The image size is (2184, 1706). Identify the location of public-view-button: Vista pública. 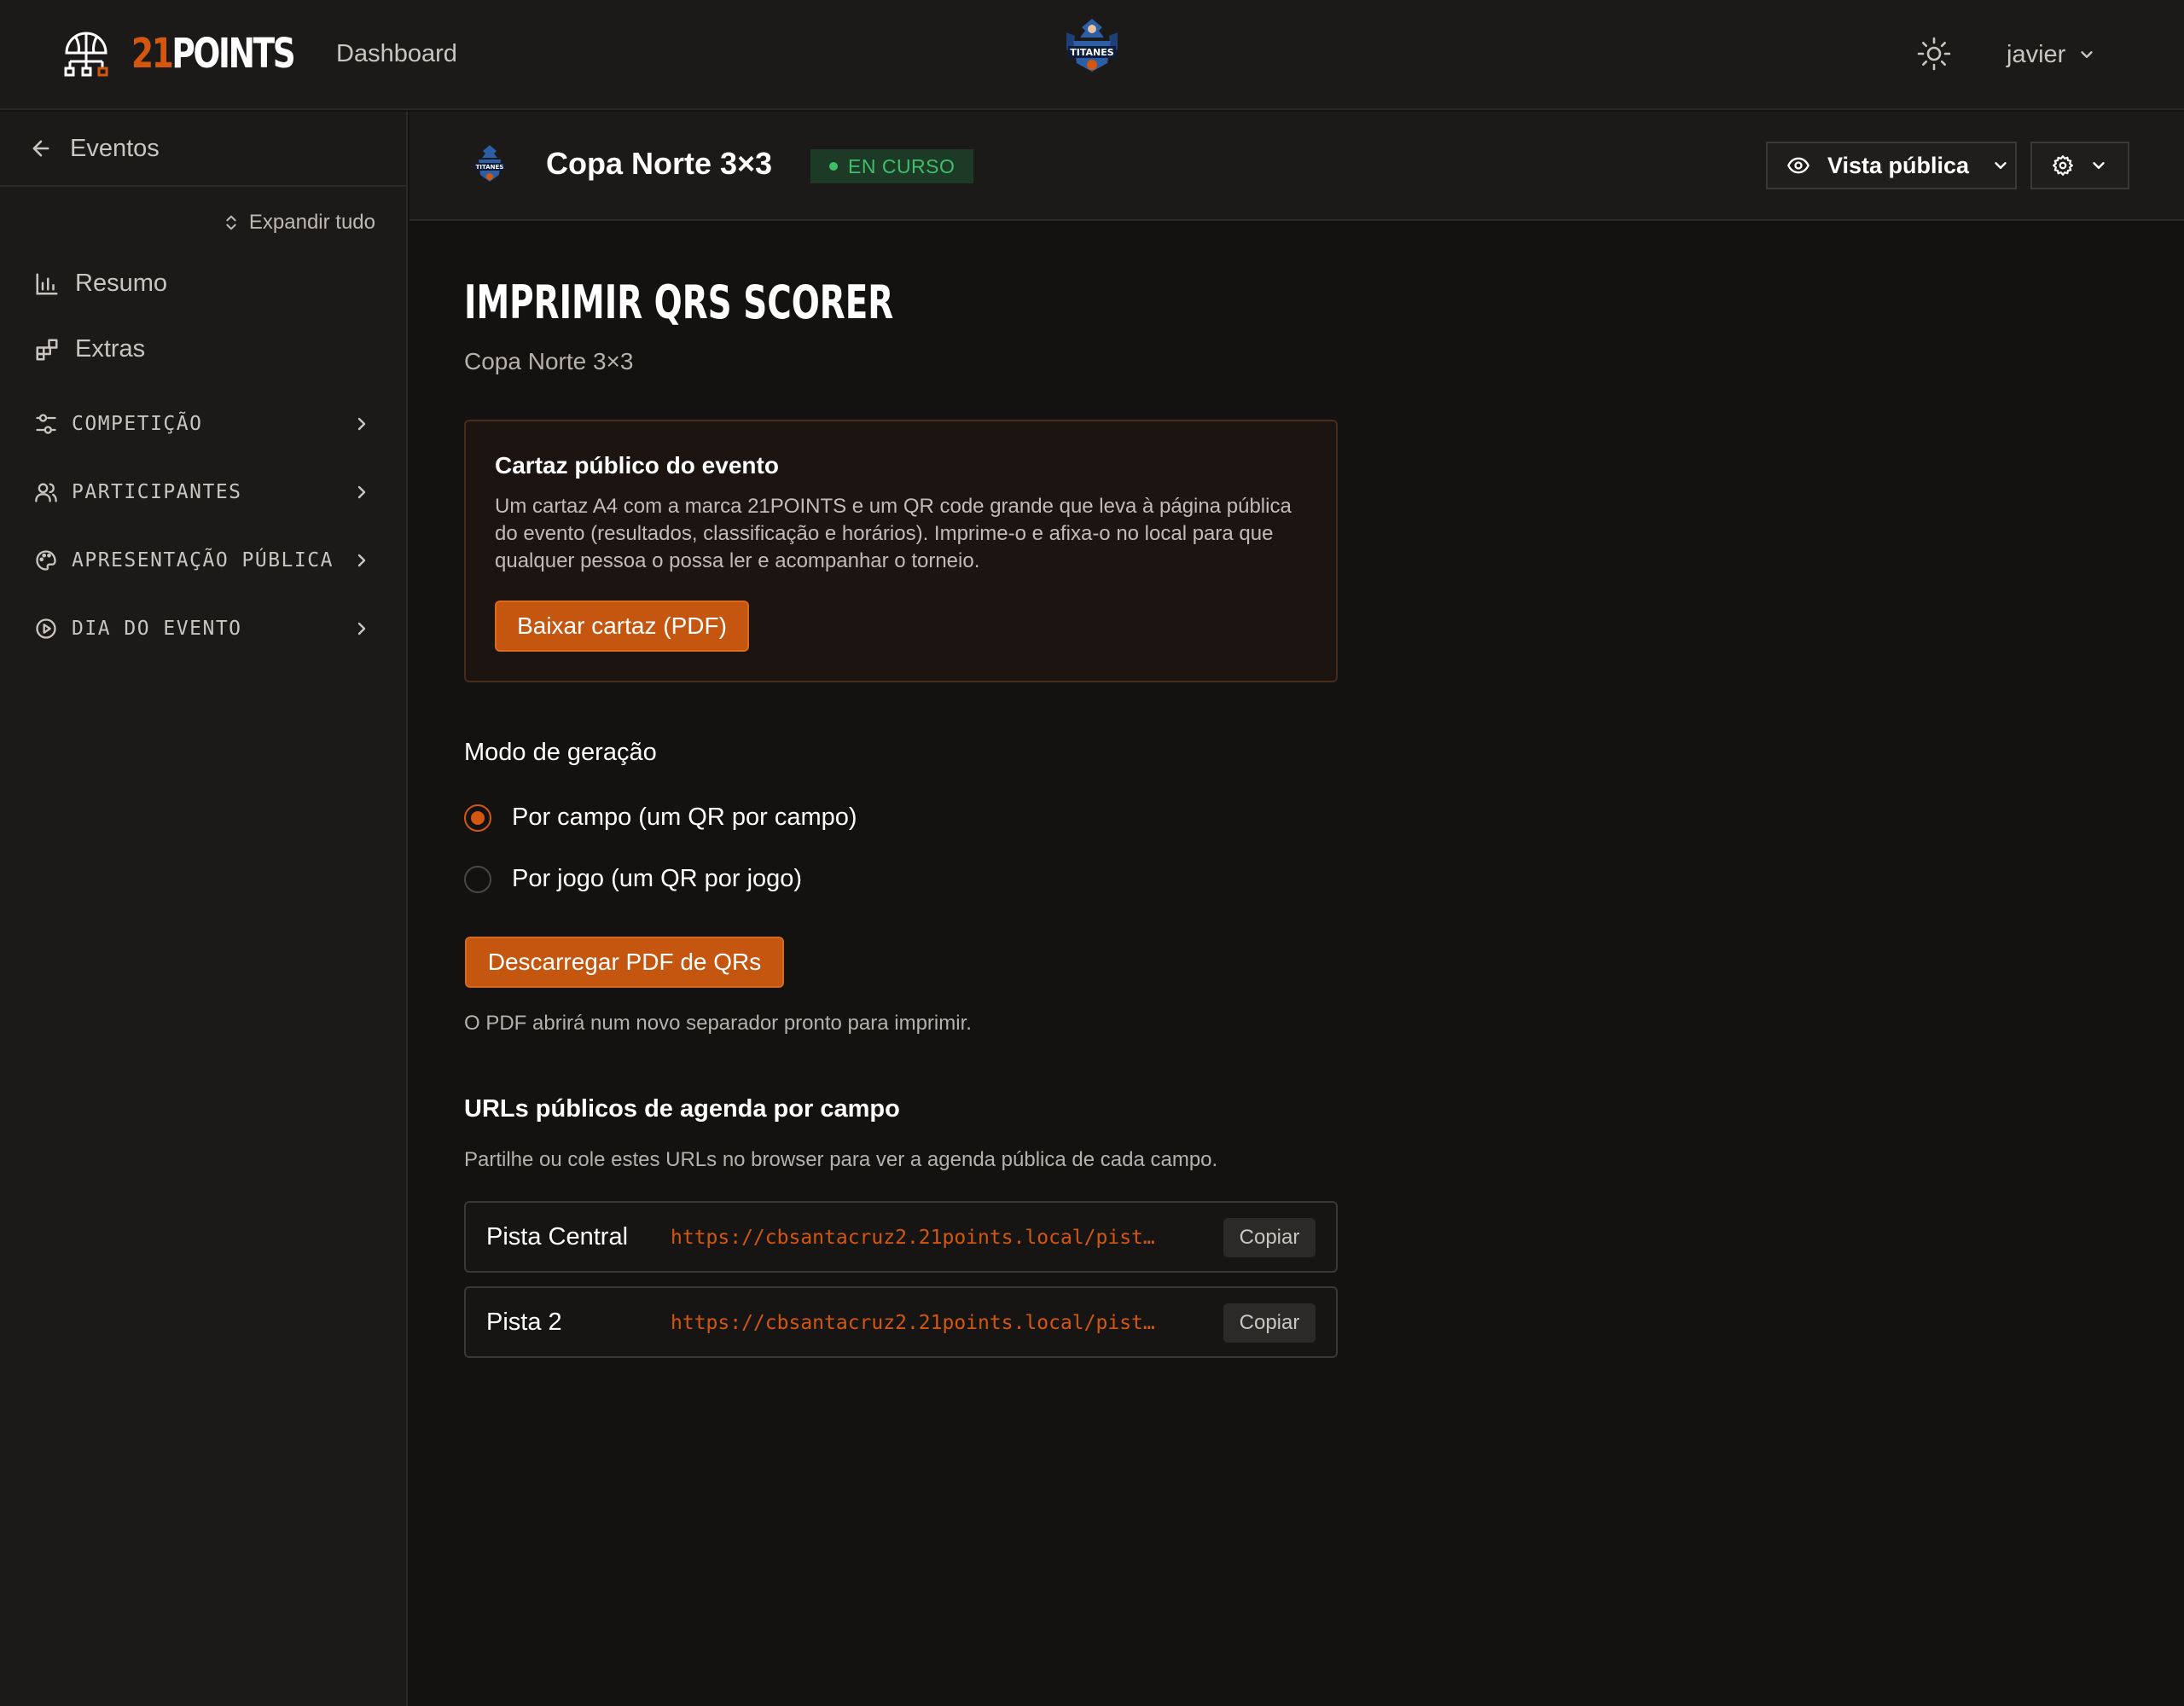
(1892, 165).